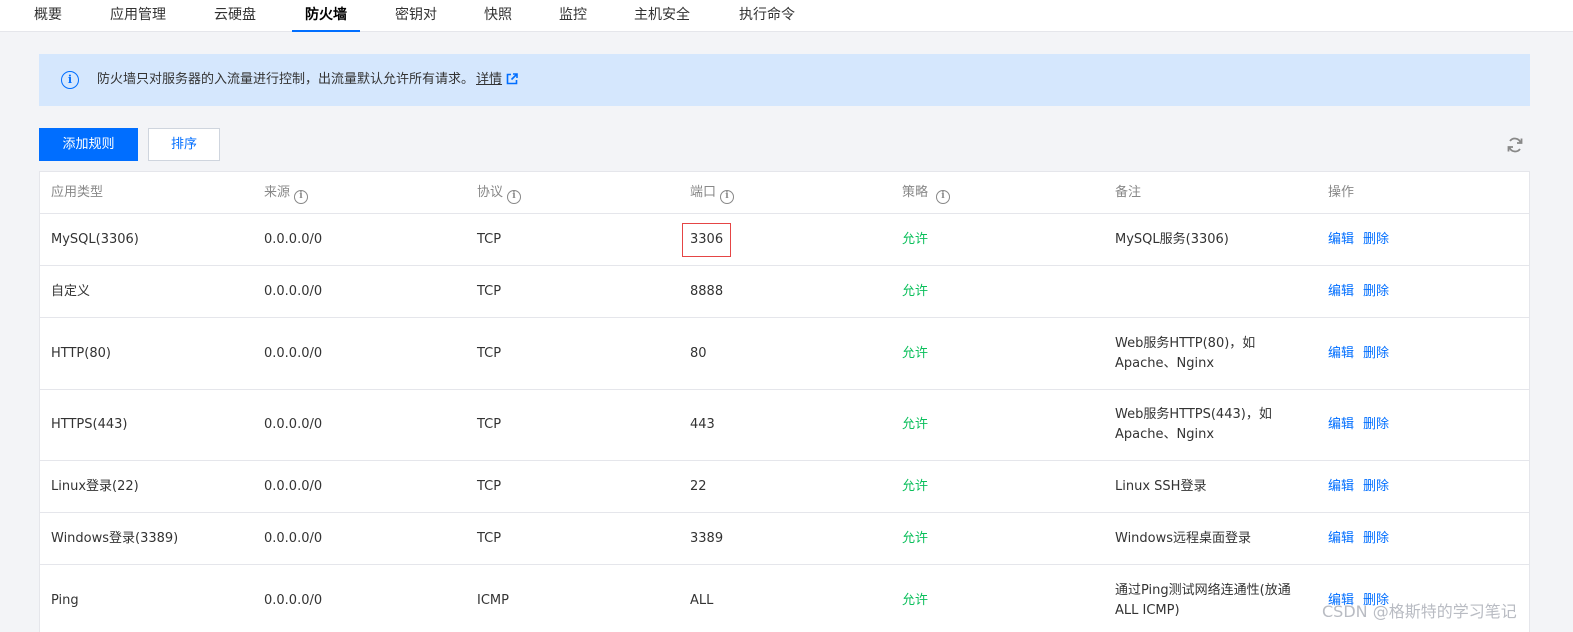 Image resolution: width=1573 pixels, height=632 pixels. I want to click on header-remark: 备注, so click(1128, 193).